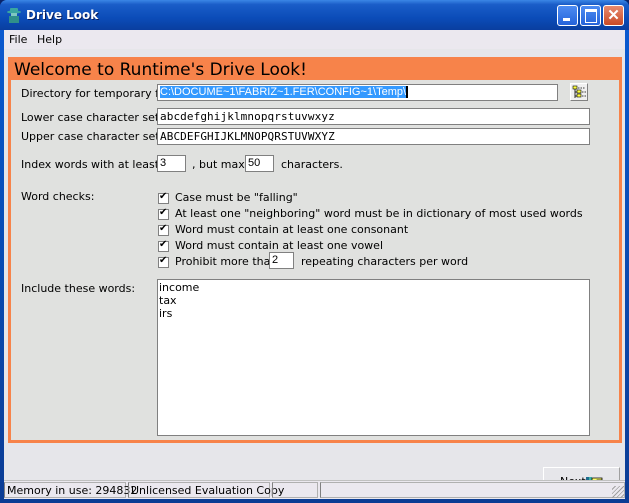  What do you see at coordinates (179, 287) in the screenshot?
I see `include-word-line: income` at bounding box center [179, 287].